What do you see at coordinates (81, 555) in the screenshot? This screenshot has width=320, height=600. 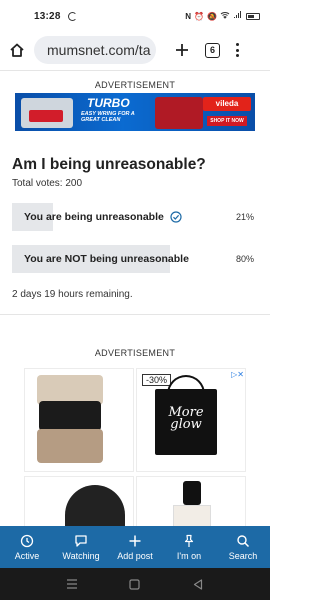 I see `nav-label: Watching` at bounding box center [81, 555].